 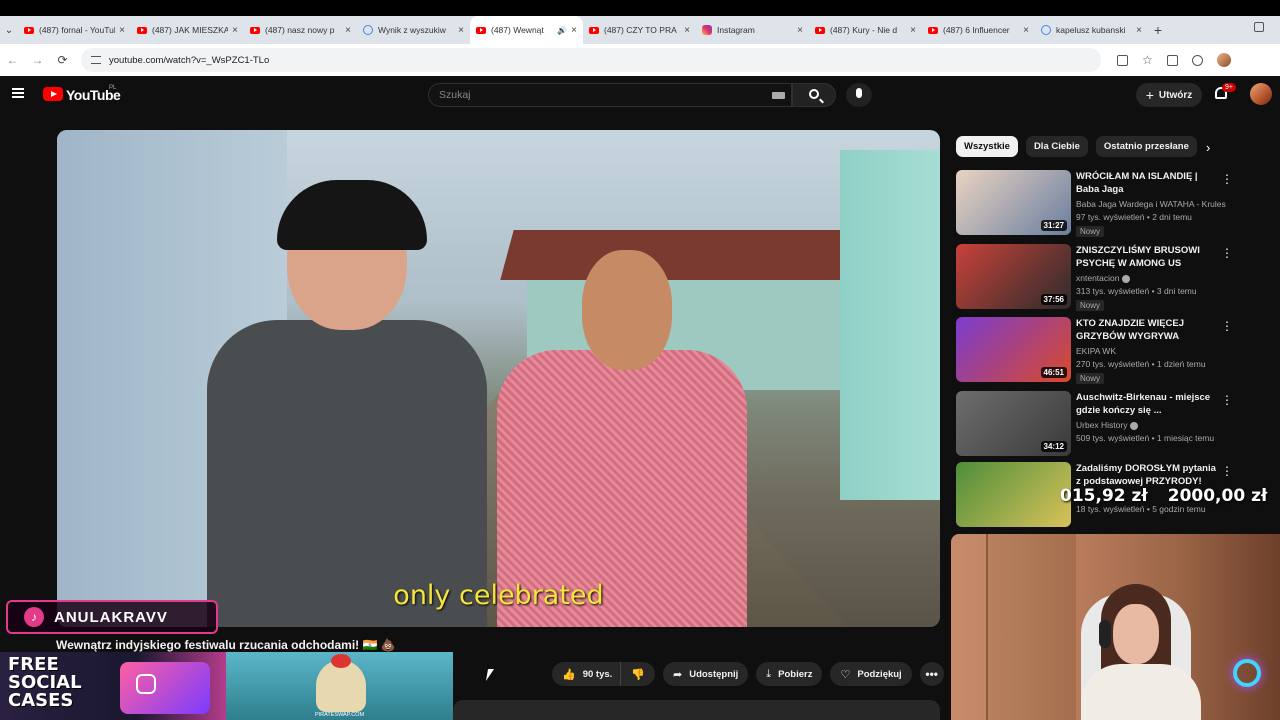 I want to click on chevron-right-icon: ›, so click(x=1208, y=147).